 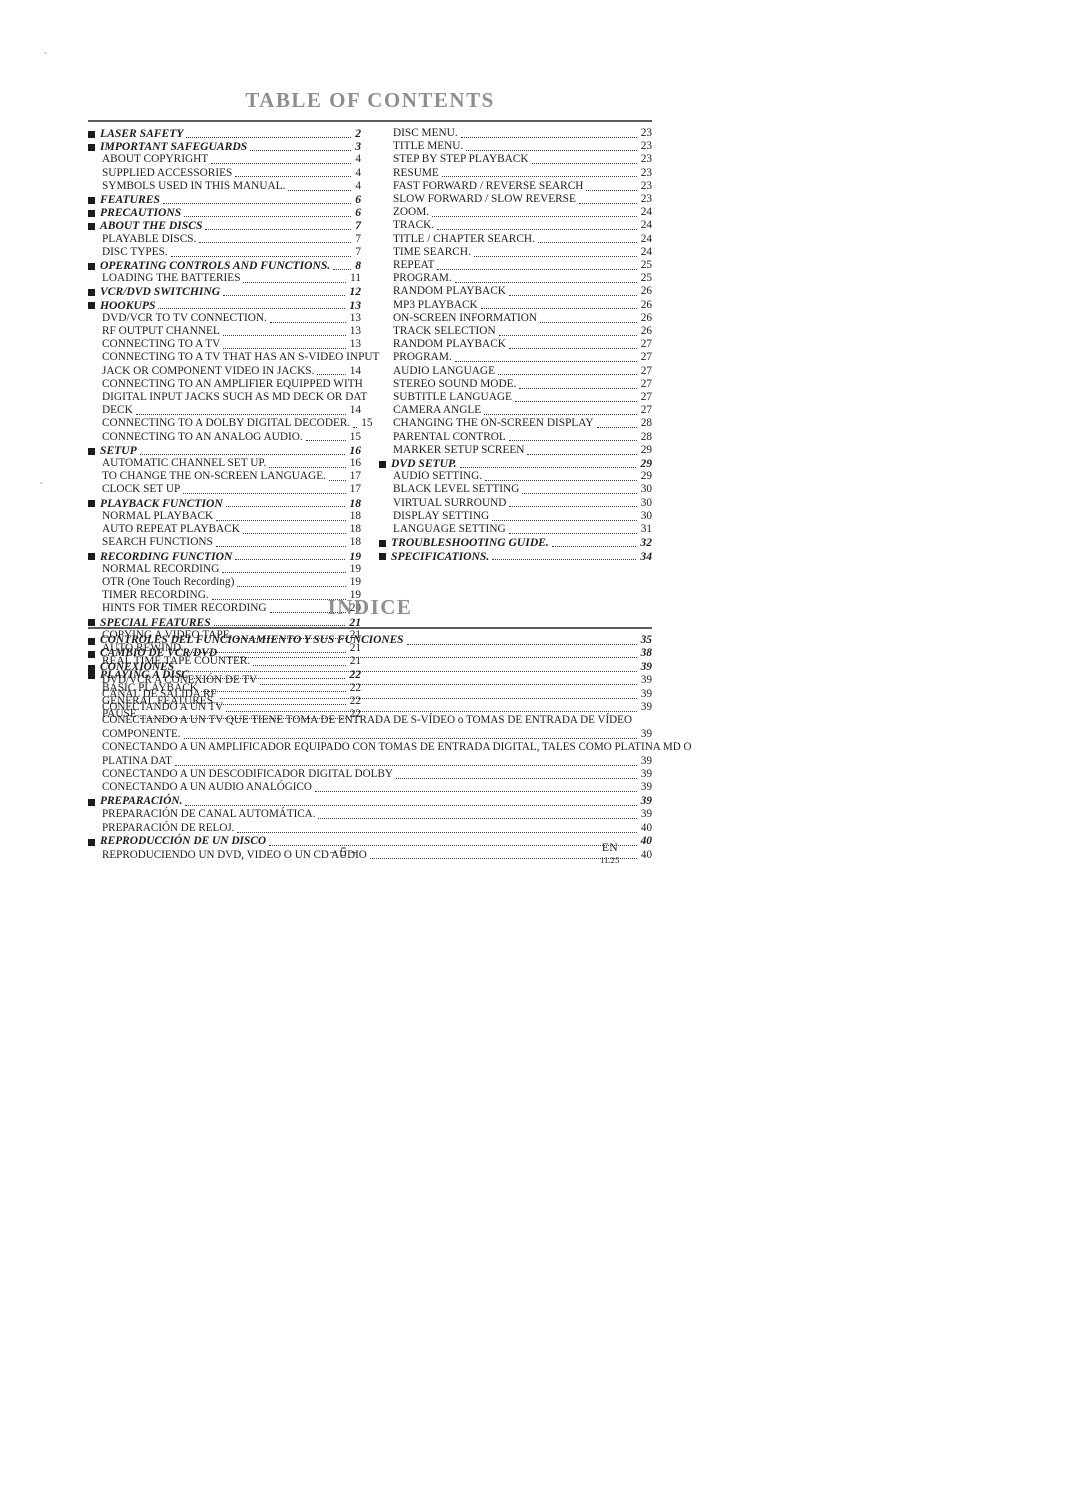 What do you see at coordinates (515, 239) in the screenshot?
I see `toc-sub-entry: TITLE / CHAPTER SEARCH. 24` at bounding box center [515, 239].